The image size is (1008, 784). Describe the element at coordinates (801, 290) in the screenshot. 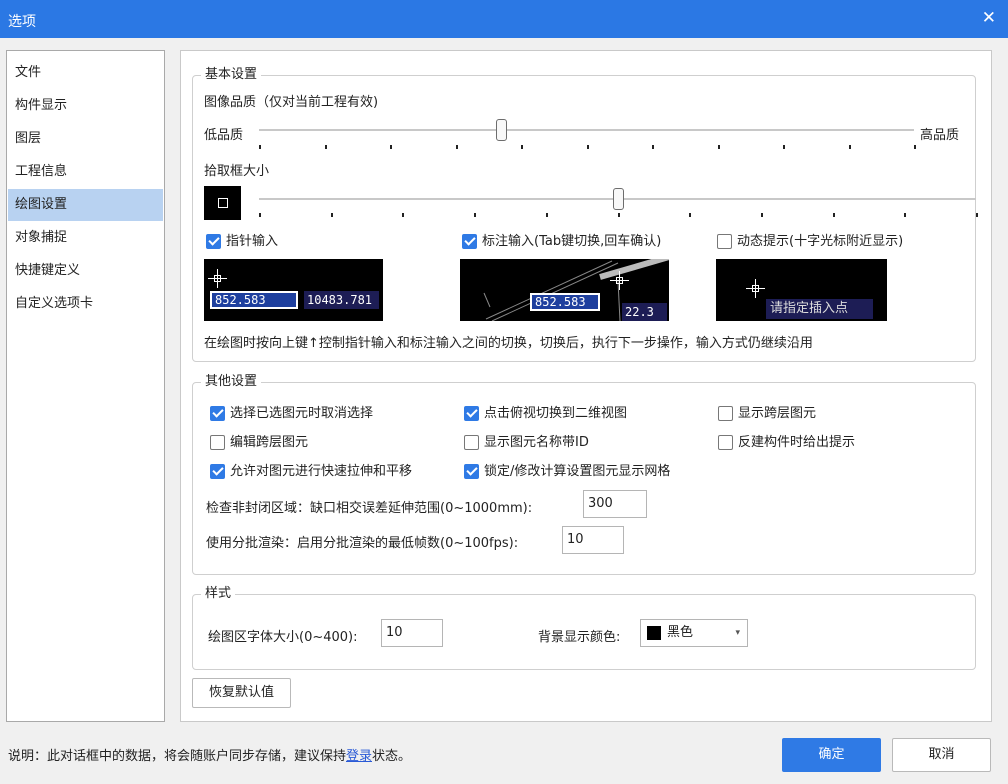

I see `dynamic-tip-preview: 请指定插入点` at that location.